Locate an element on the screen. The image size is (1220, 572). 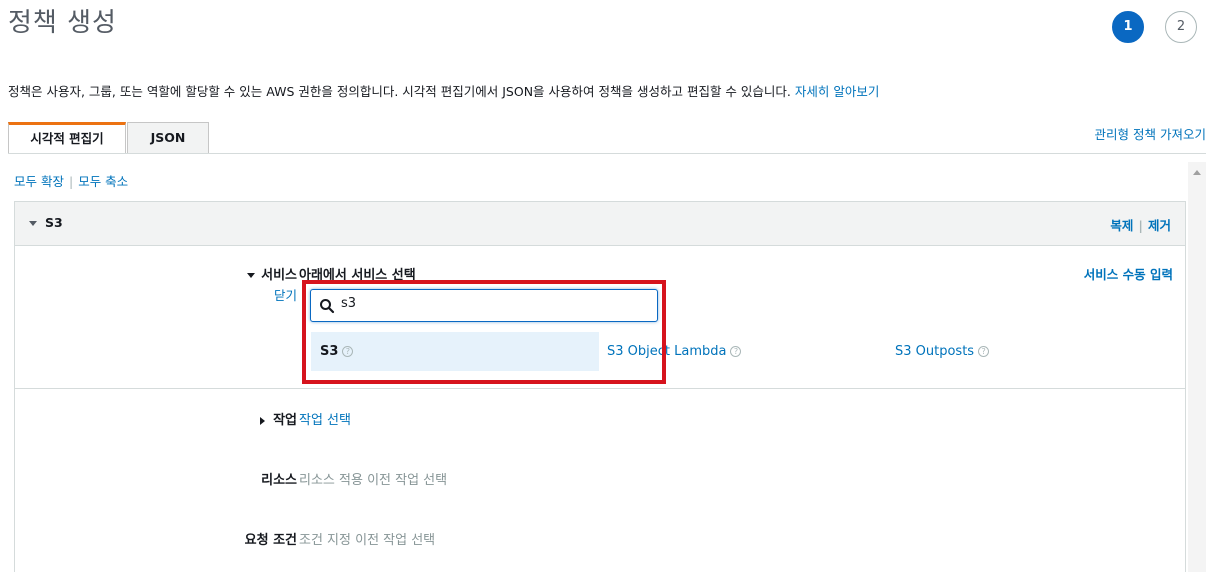
page-title: 정책 생성 is located at coordinates (62, 23).